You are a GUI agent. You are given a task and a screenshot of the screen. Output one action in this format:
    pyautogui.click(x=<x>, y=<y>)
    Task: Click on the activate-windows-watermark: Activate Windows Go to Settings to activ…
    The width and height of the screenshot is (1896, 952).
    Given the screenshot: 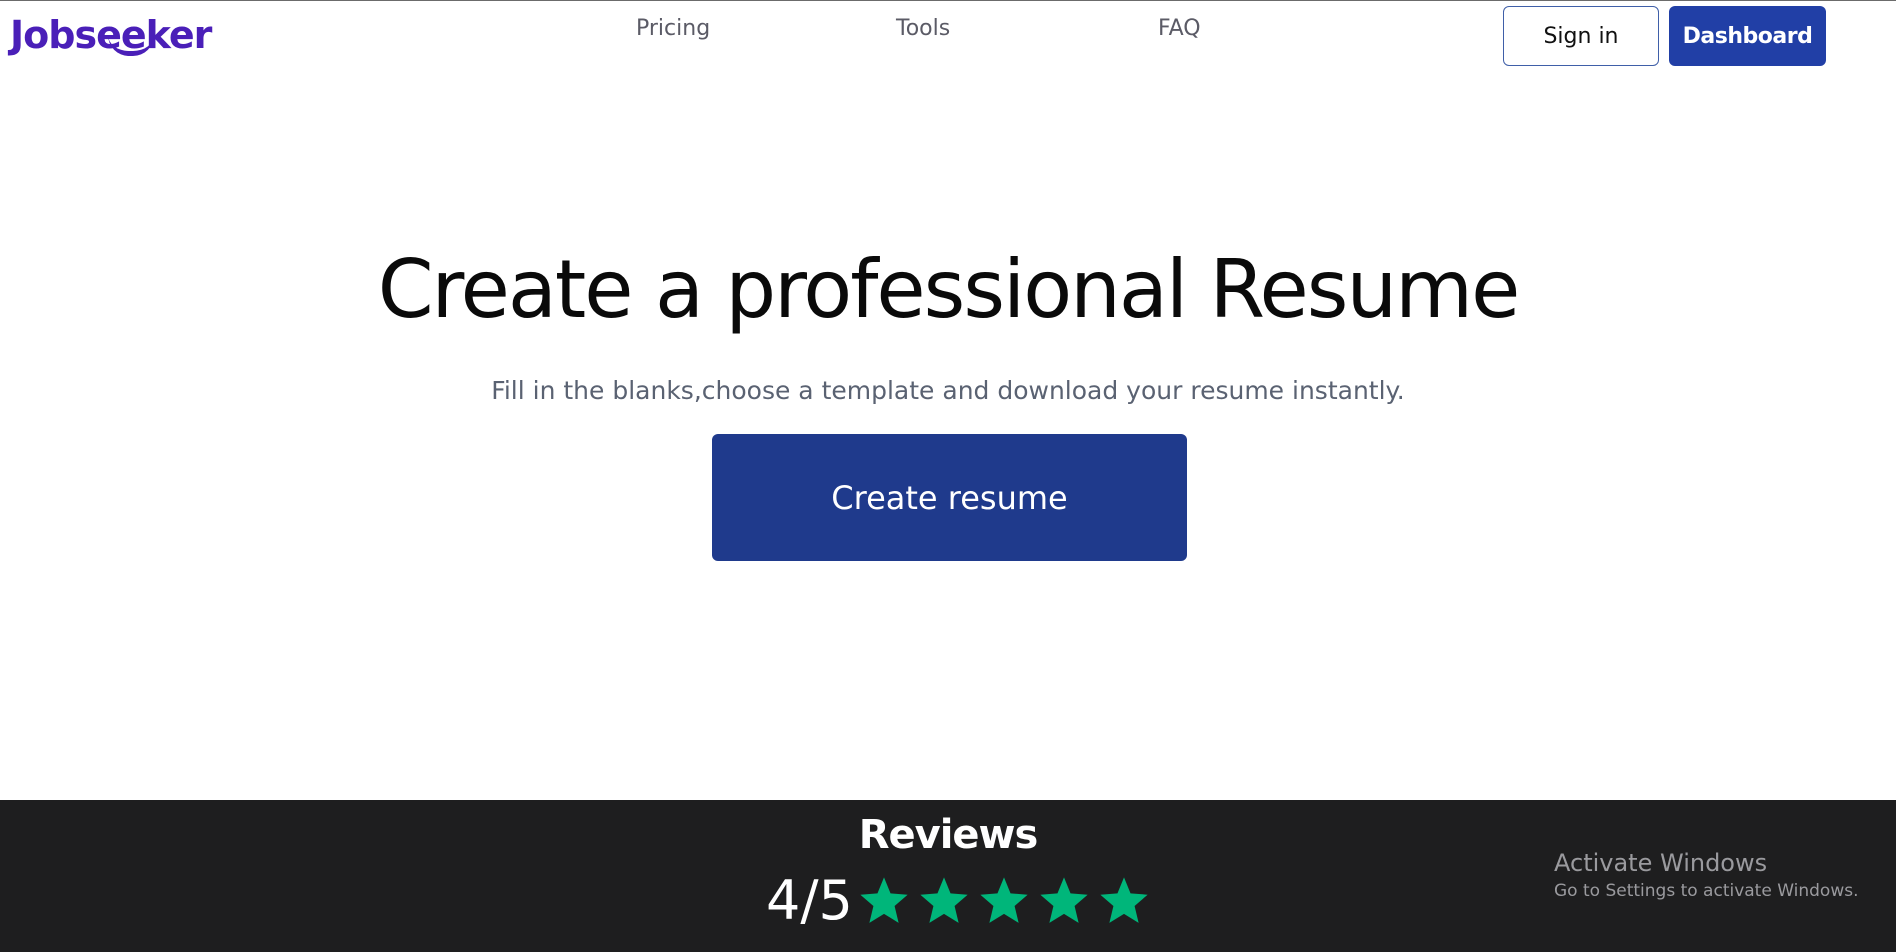 What is the action you would take?
    pyautogui.click(x=1706, y=875)
    